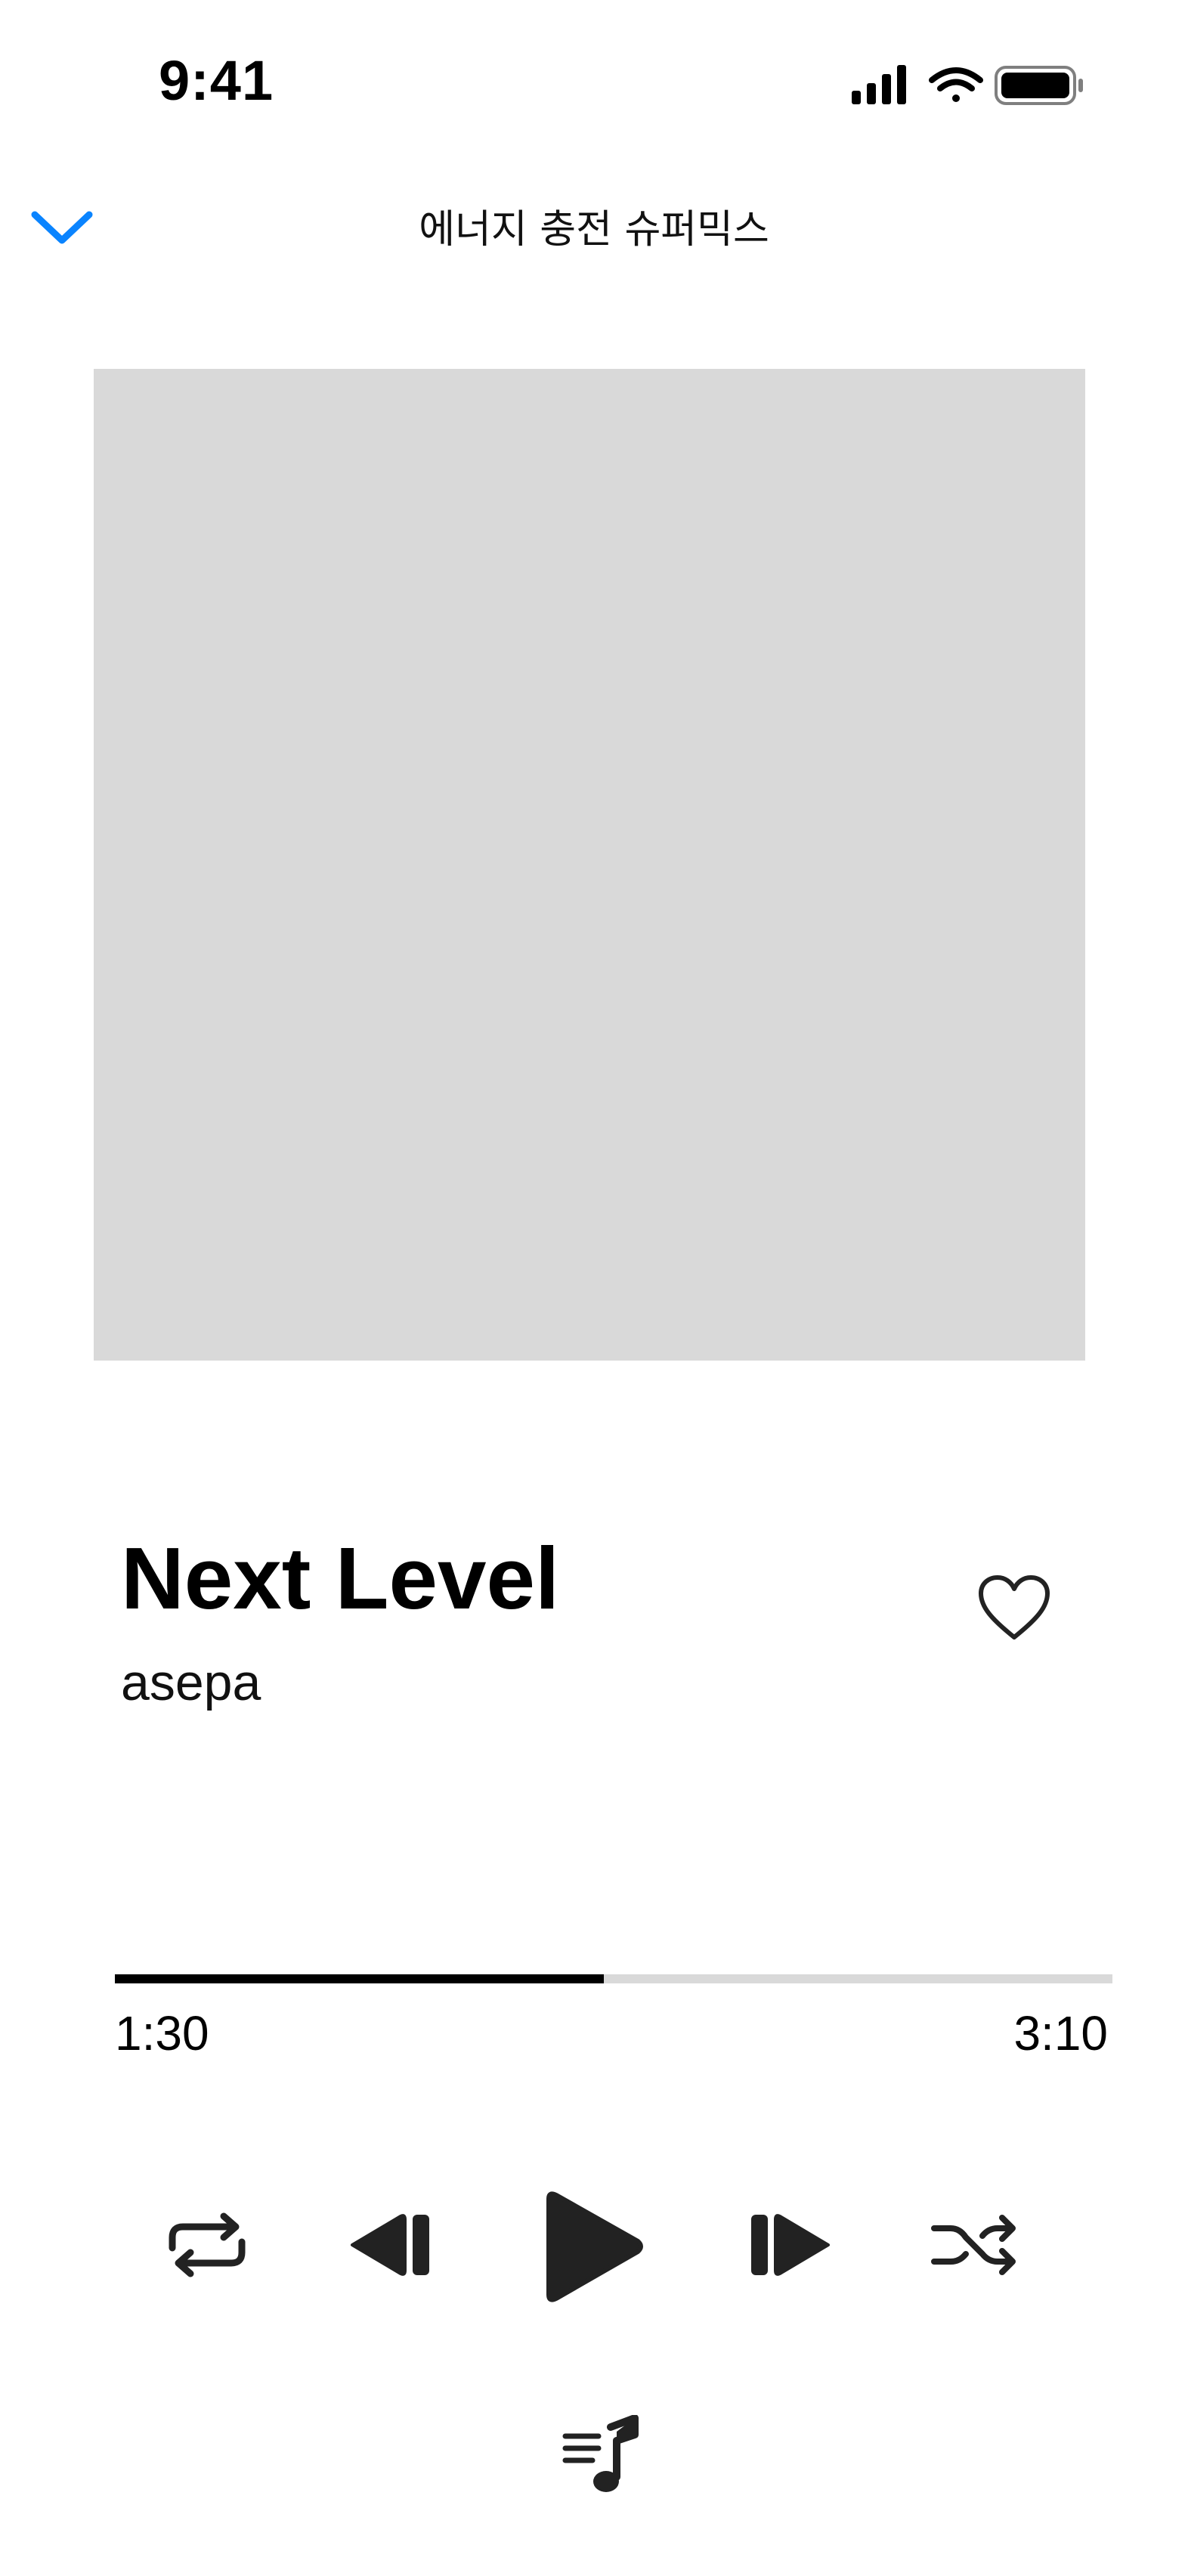 The width and height of the screenshot is (1188, 2576). Describe the element at coordinates (191, 1682) in the screenshot. I see `track-artist: asepa` at that location.